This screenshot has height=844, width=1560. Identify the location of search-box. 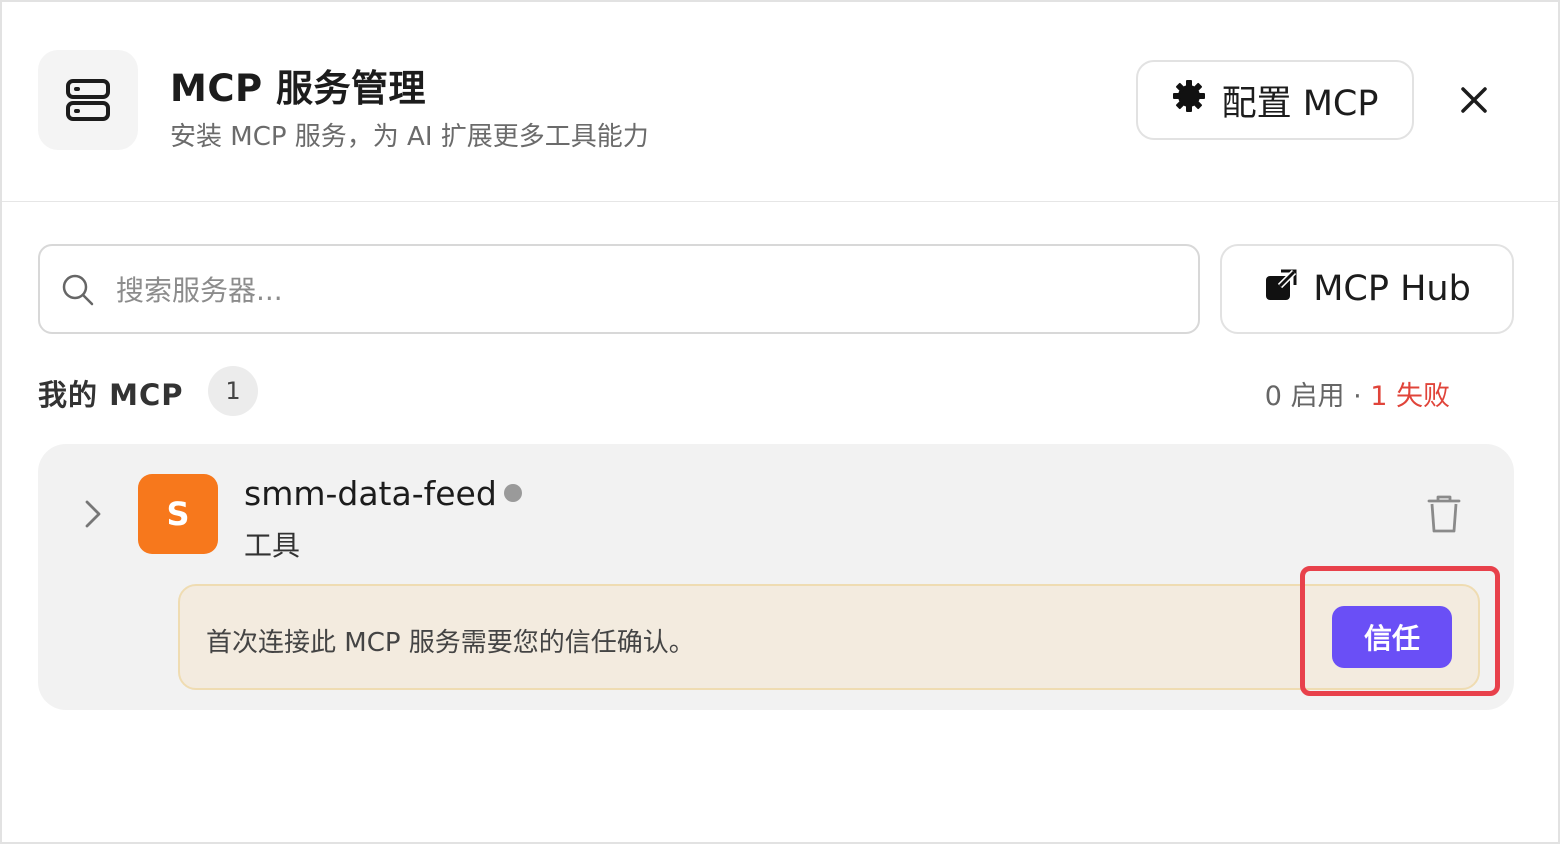
(619, 289).